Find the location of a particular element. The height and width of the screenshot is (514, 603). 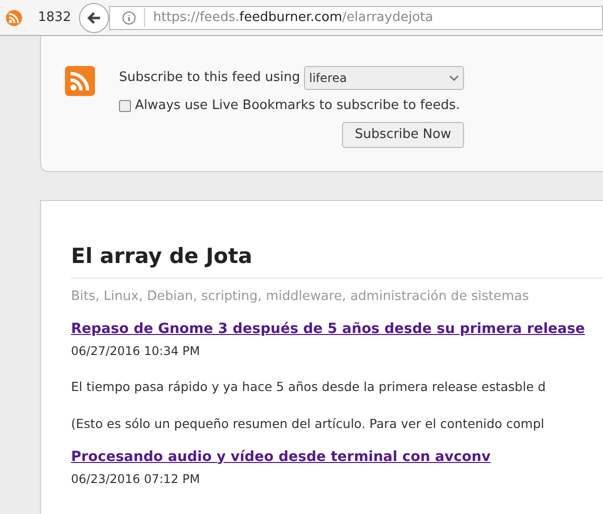

reader-dropdown: liferea is located at coordinates (384, 78).